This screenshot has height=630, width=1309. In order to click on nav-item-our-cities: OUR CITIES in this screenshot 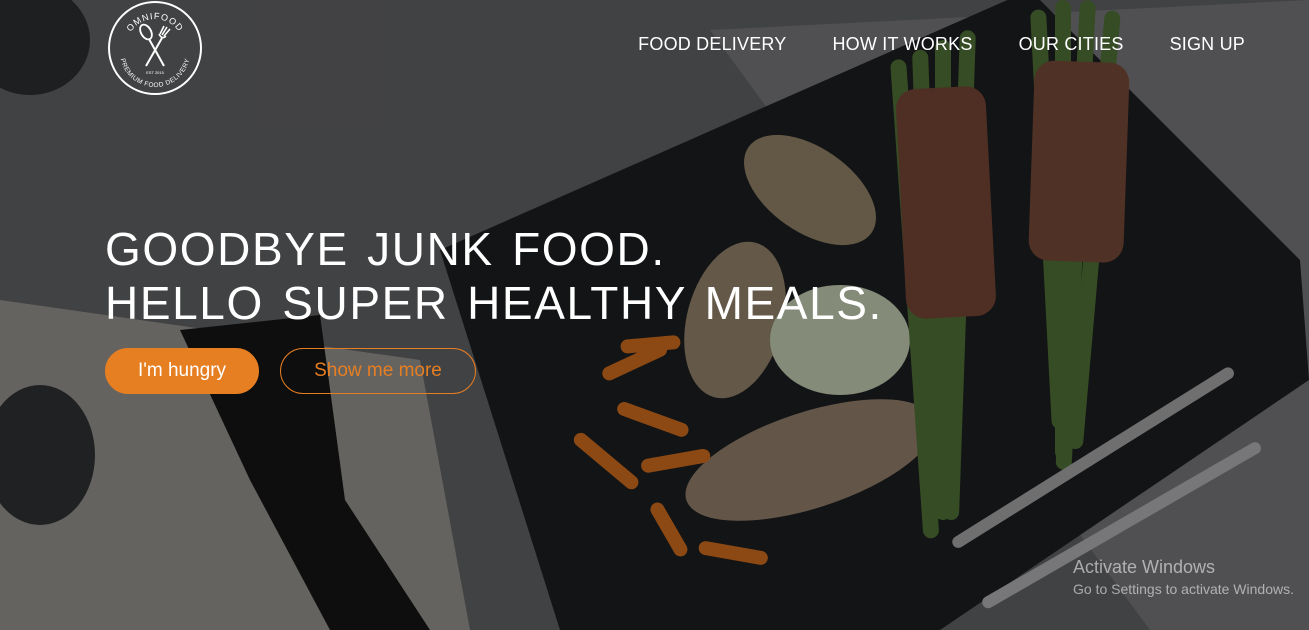, I will do `click(1071, 44)`.